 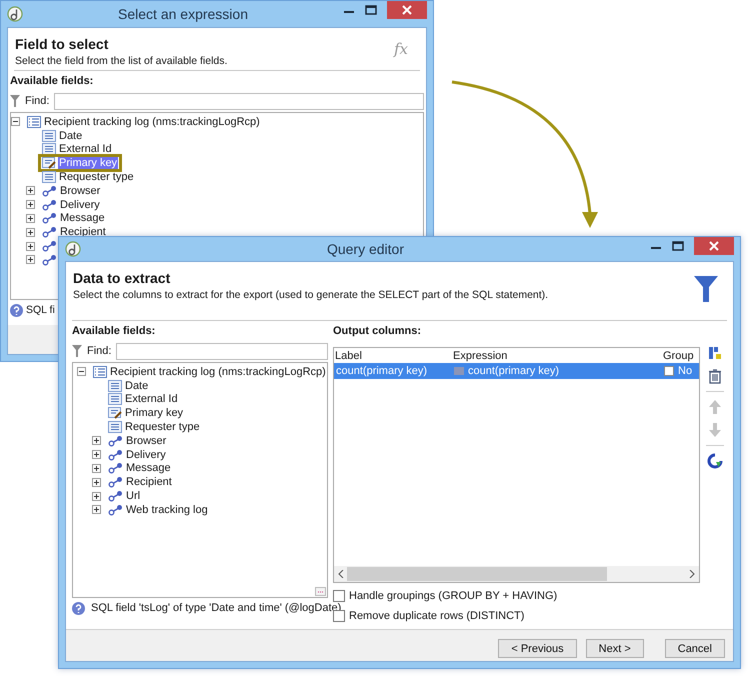 I want to click on status-text: SQL fi, so click(x=40, y=310).